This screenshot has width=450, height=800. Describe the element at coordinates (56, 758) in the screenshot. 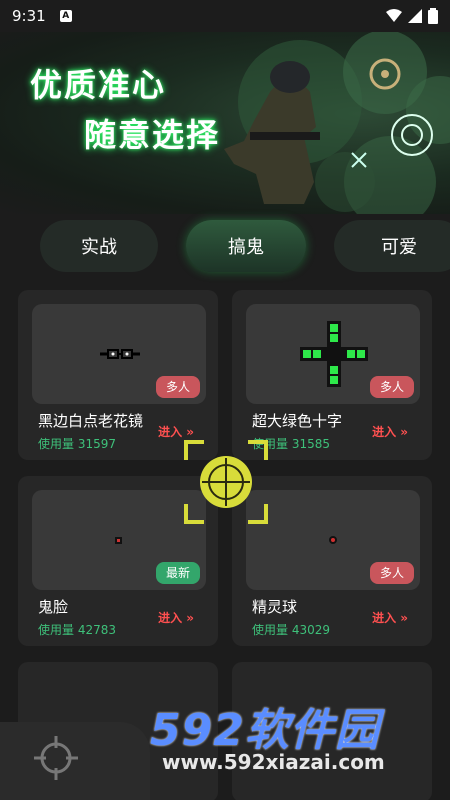

I see `target-icon` at that location.